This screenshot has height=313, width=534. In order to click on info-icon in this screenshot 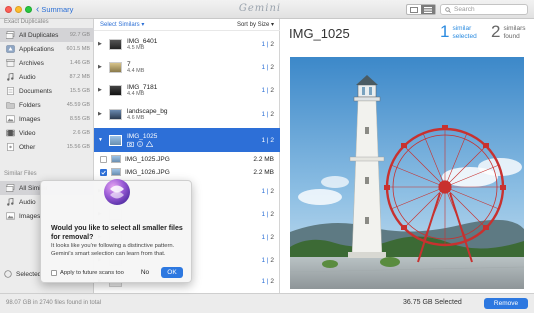, I will do `click(140, 144)`.